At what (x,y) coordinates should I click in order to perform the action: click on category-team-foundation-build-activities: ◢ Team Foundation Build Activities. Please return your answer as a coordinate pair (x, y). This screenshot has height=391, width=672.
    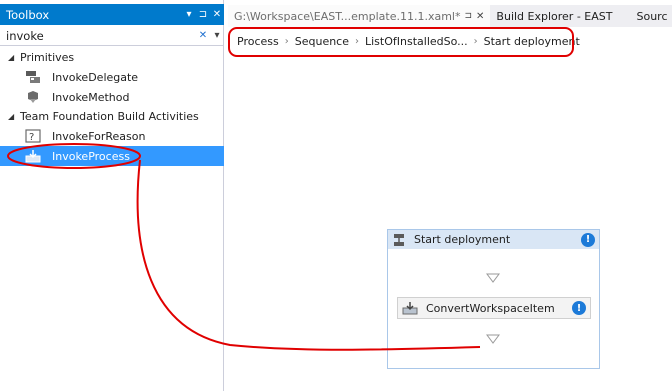
    Looking at the image, I should click on (112, 116).